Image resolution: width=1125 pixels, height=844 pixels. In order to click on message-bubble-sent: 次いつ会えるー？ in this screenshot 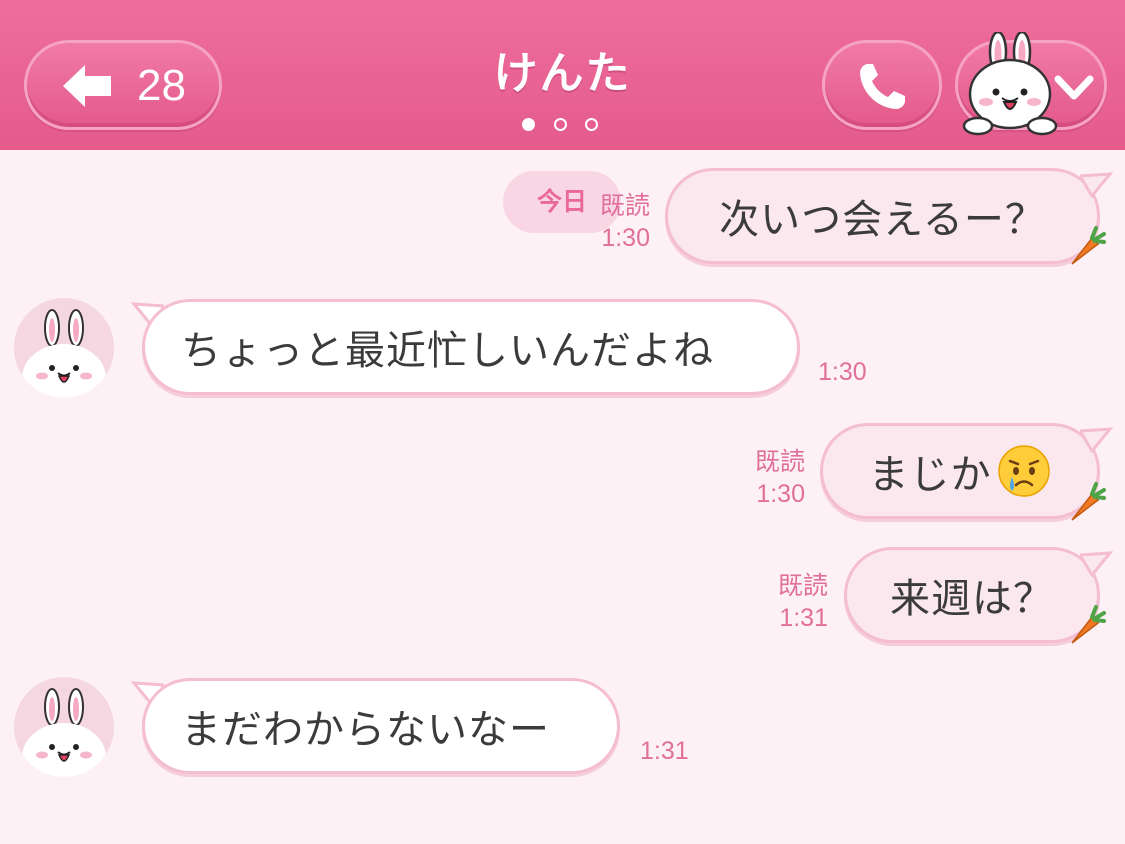, I will do `click(882, 216)`.